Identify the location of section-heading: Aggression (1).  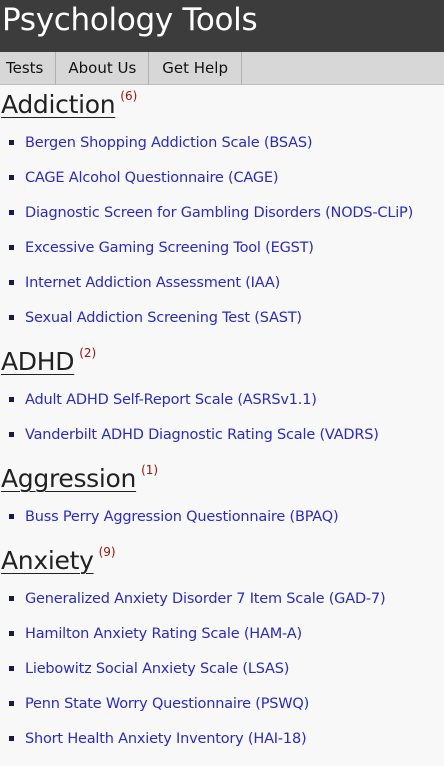
(222, 475).